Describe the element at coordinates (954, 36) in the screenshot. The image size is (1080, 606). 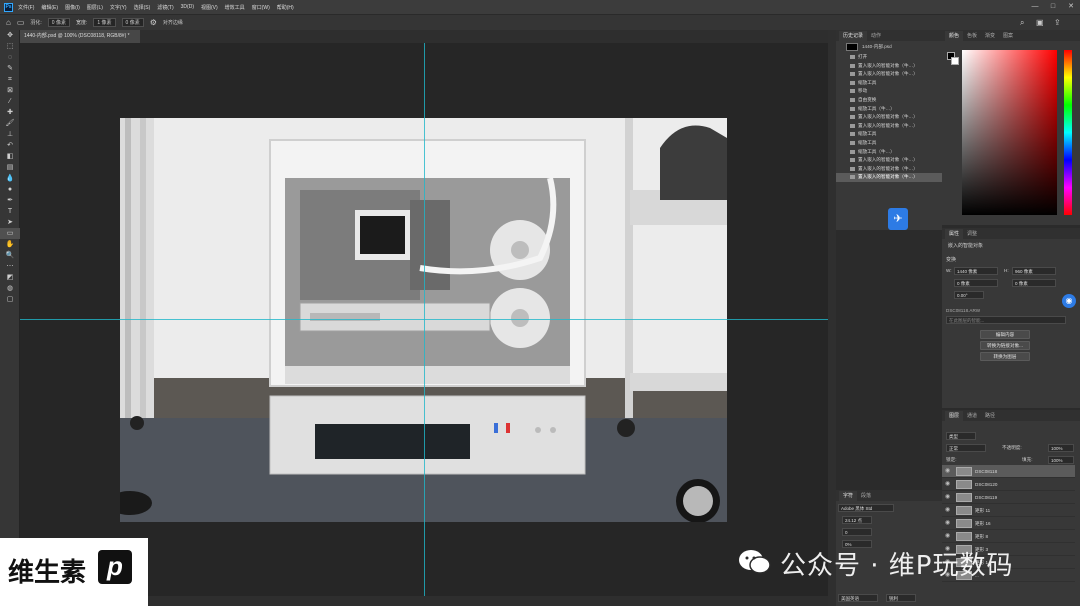
I see `tab-color: 颜色` at that location.